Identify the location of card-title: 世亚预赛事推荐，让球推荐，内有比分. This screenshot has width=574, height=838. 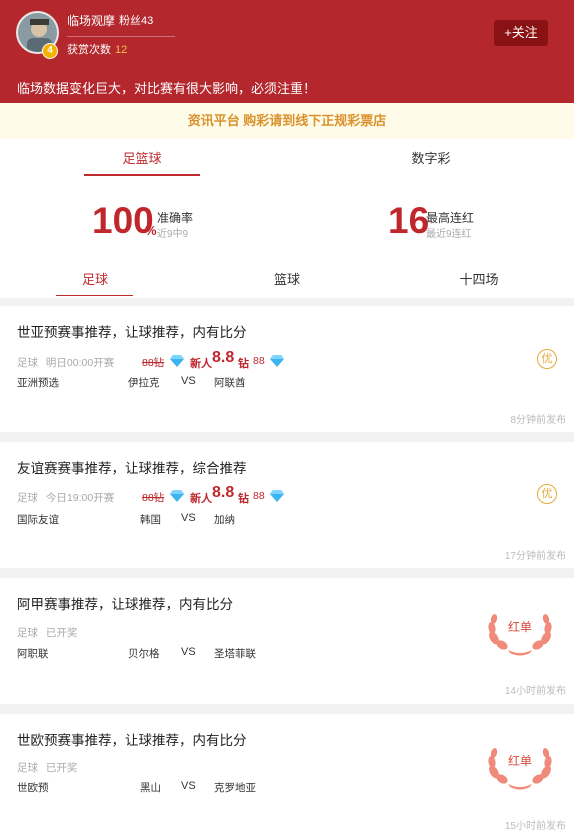
(132, 332).